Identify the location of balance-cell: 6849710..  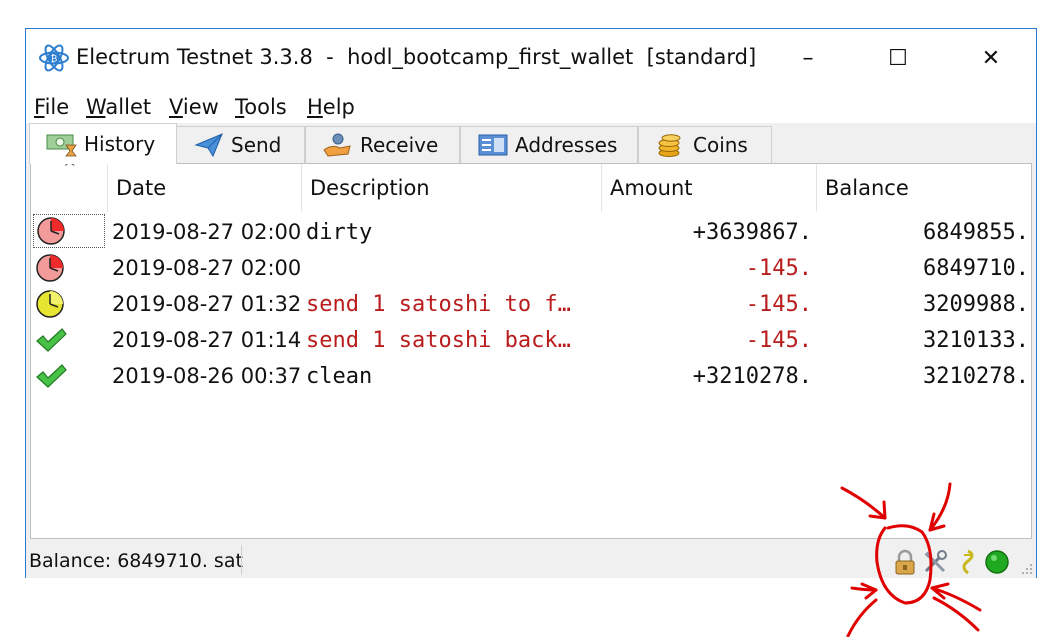
(976, 268).